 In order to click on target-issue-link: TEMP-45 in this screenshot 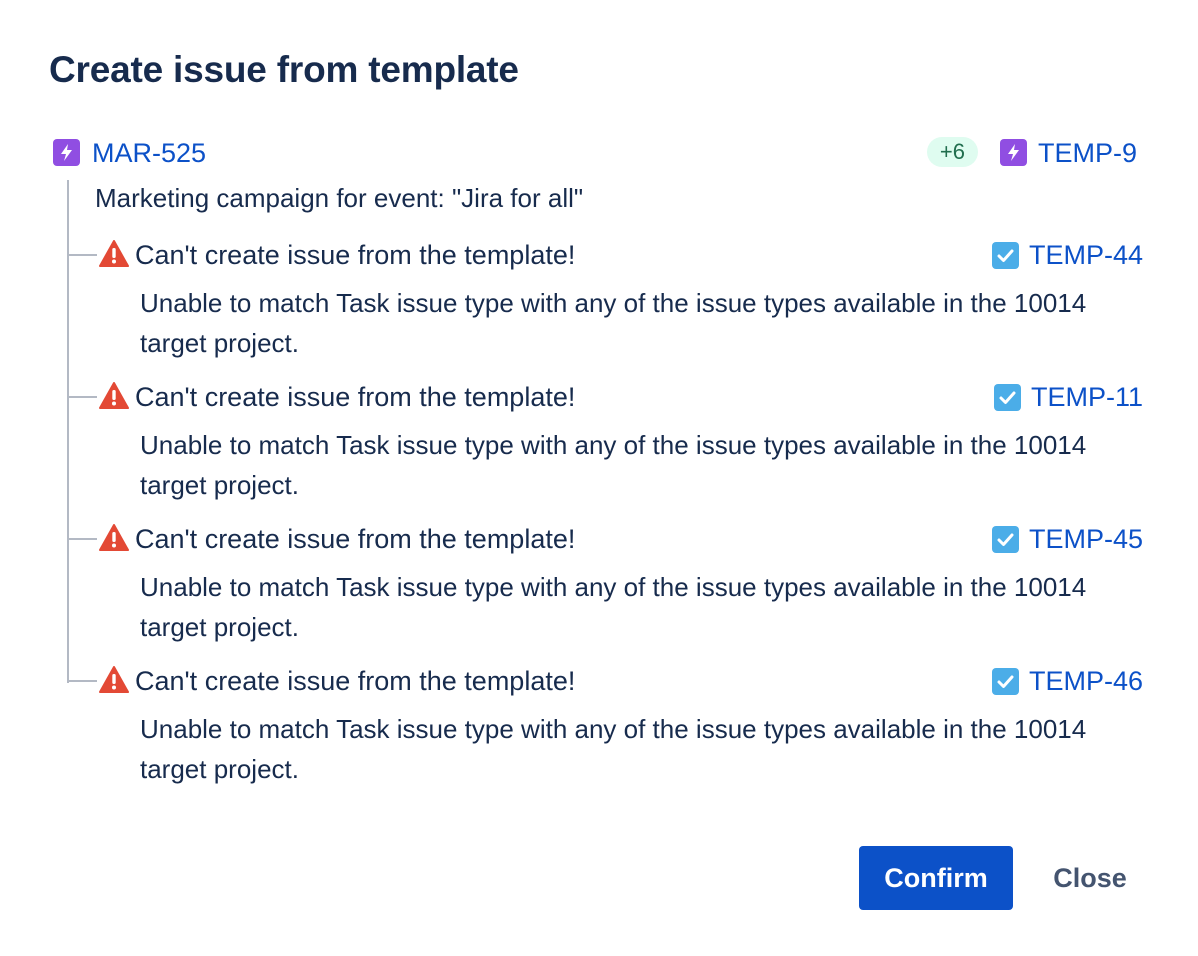, I will do `click(1086, 539)`.